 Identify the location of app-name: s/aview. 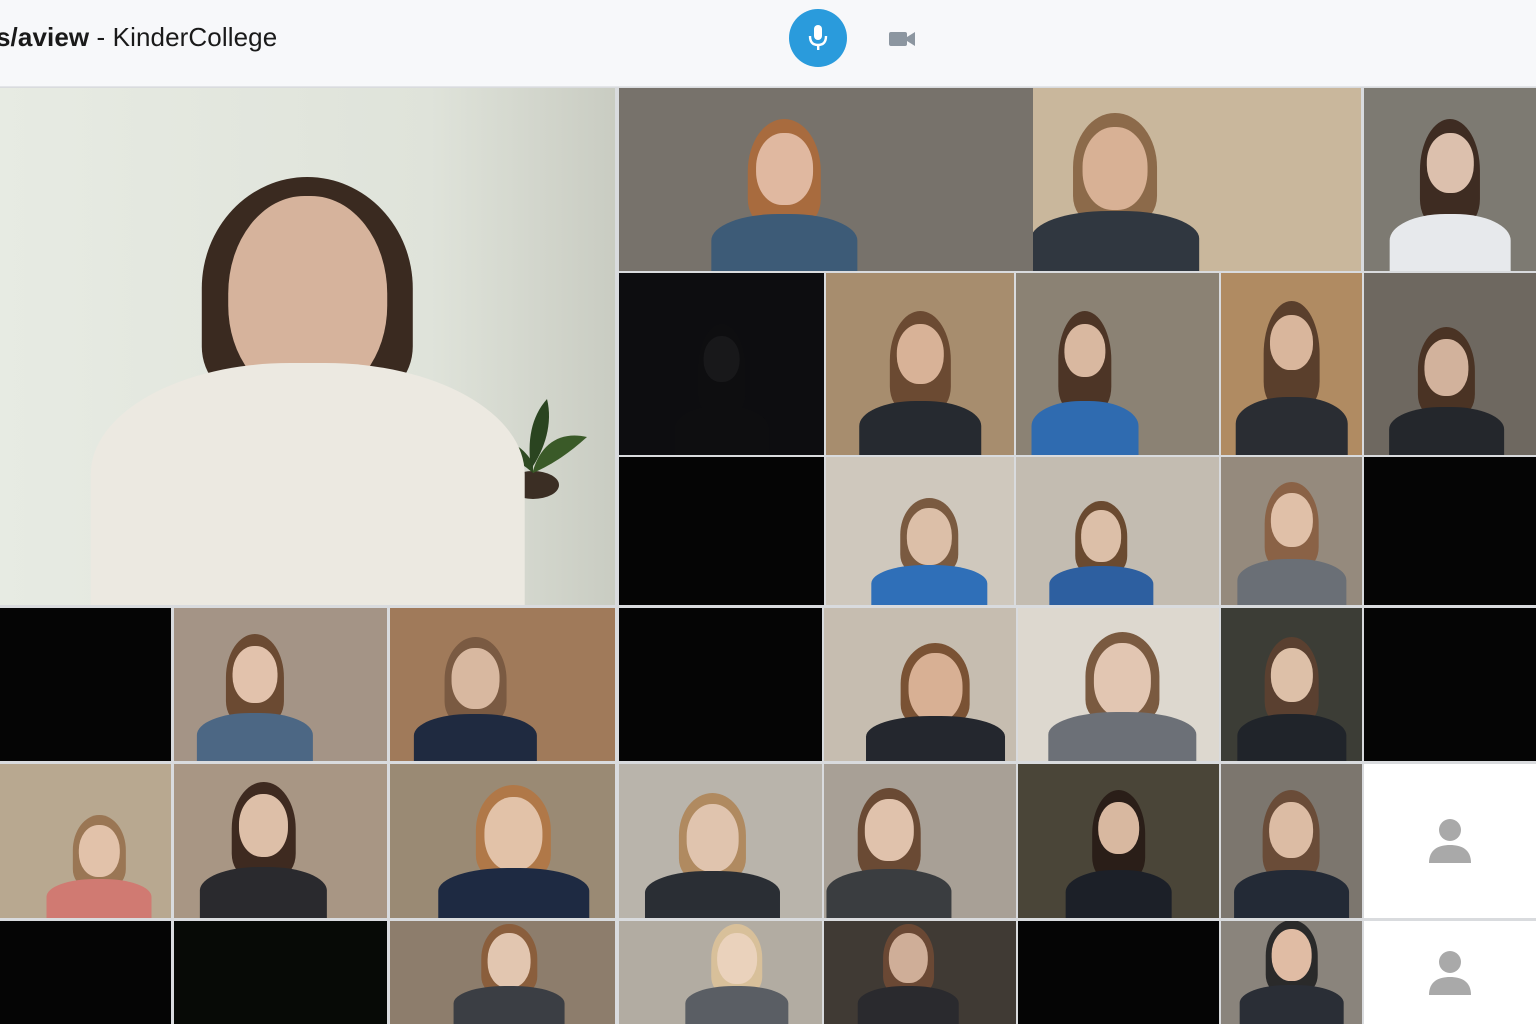
(45, 37).